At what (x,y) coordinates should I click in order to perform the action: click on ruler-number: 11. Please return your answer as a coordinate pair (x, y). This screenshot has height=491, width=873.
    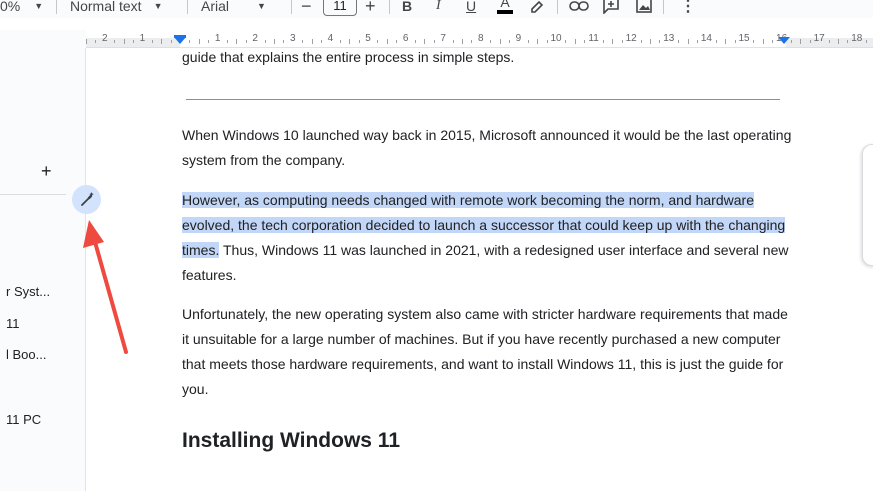
    Looking at the image, I should click on (593, 38).